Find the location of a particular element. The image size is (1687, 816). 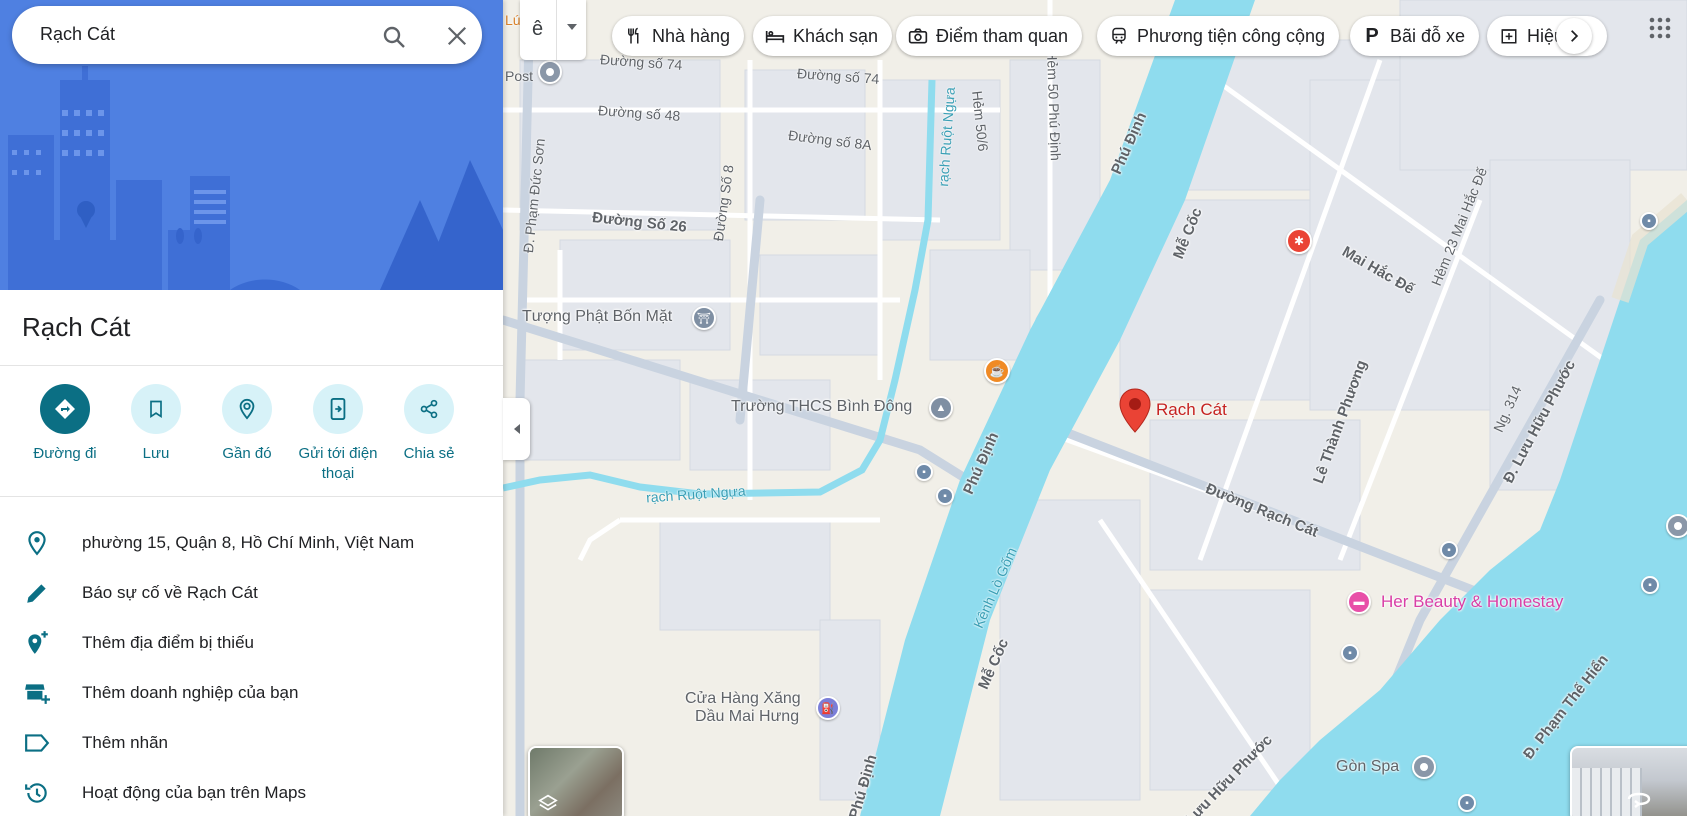

input-tool-selector: ê is located at coordinates (553, 30).